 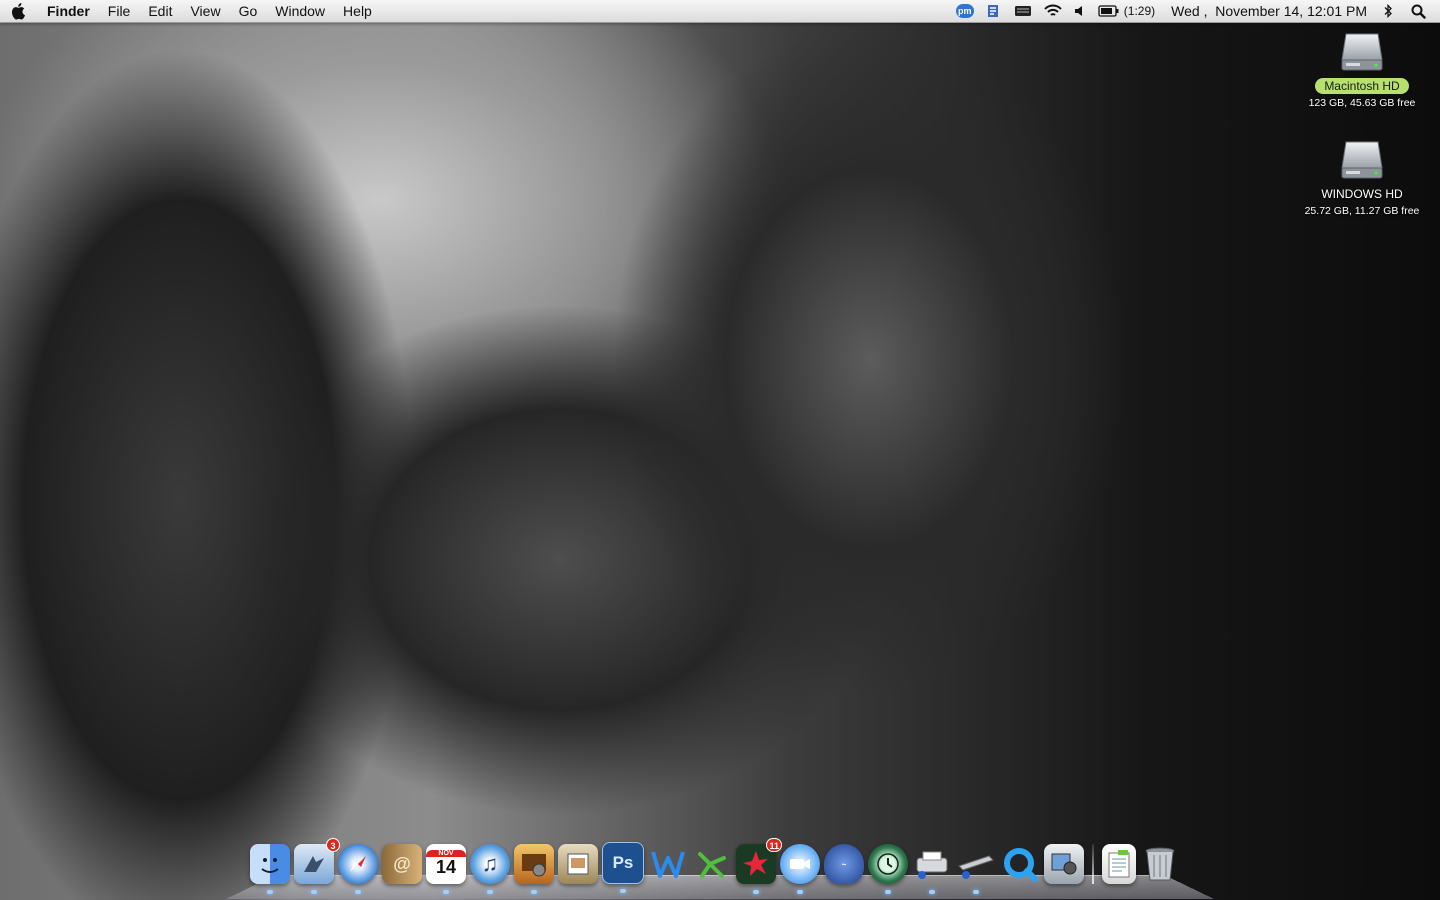 I want to click on menu-bar-status: pm (1:29) Wed , November 14, 12:01 PM, so click(x=1195, y=11).